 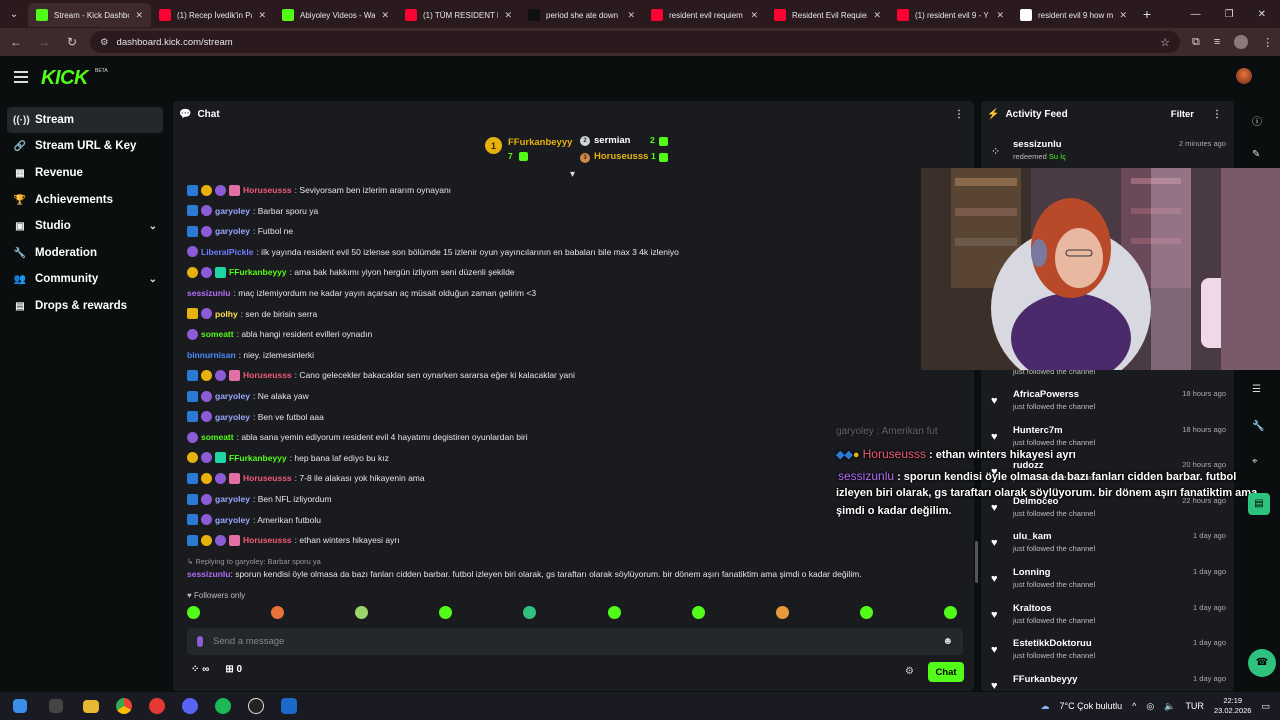 What do you see at coordinates (1256, 389) in the screenshot?
I see `layout-icon: ☰` at bounding box center [1256, 389].